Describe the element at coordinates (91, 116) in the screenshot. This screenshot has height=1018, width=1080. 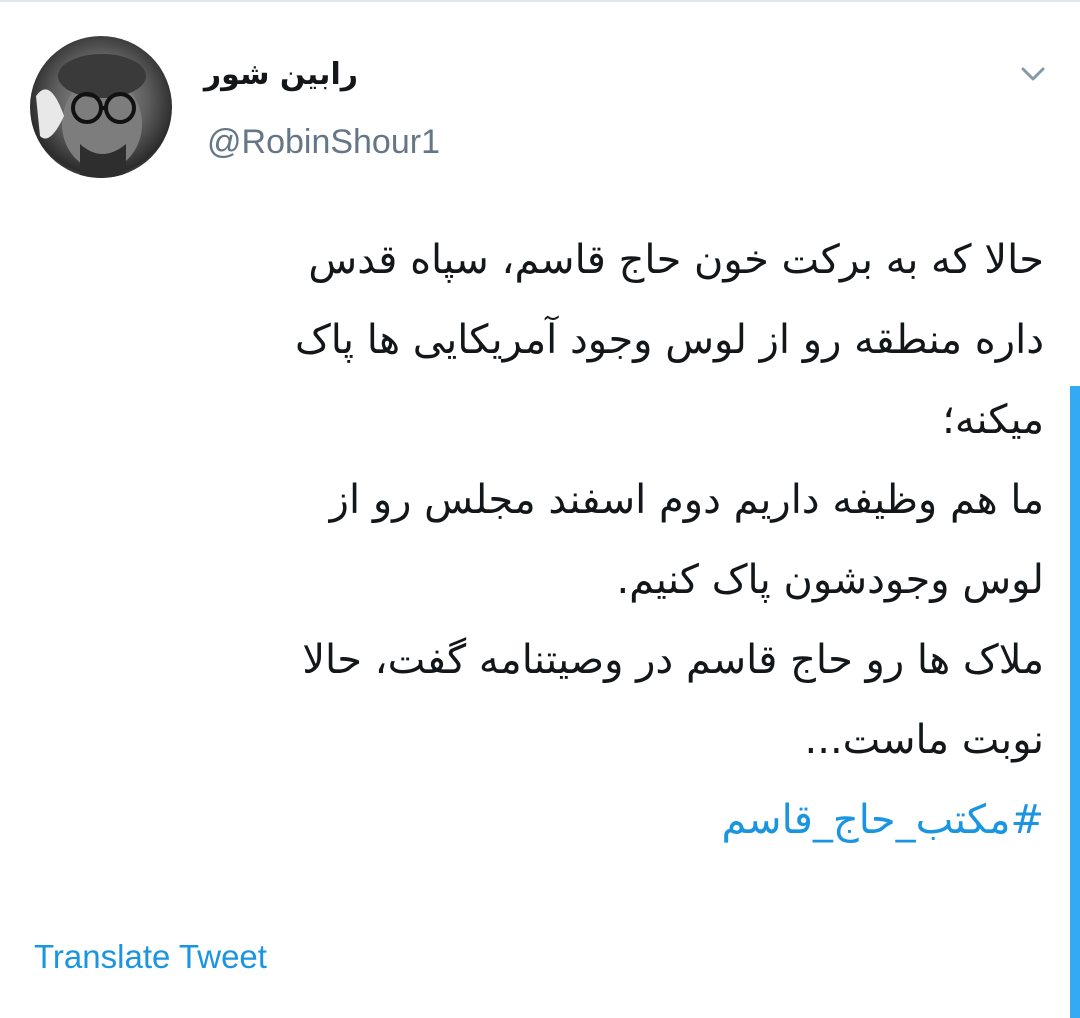
I see `portrait-avatar-icon` at that location.